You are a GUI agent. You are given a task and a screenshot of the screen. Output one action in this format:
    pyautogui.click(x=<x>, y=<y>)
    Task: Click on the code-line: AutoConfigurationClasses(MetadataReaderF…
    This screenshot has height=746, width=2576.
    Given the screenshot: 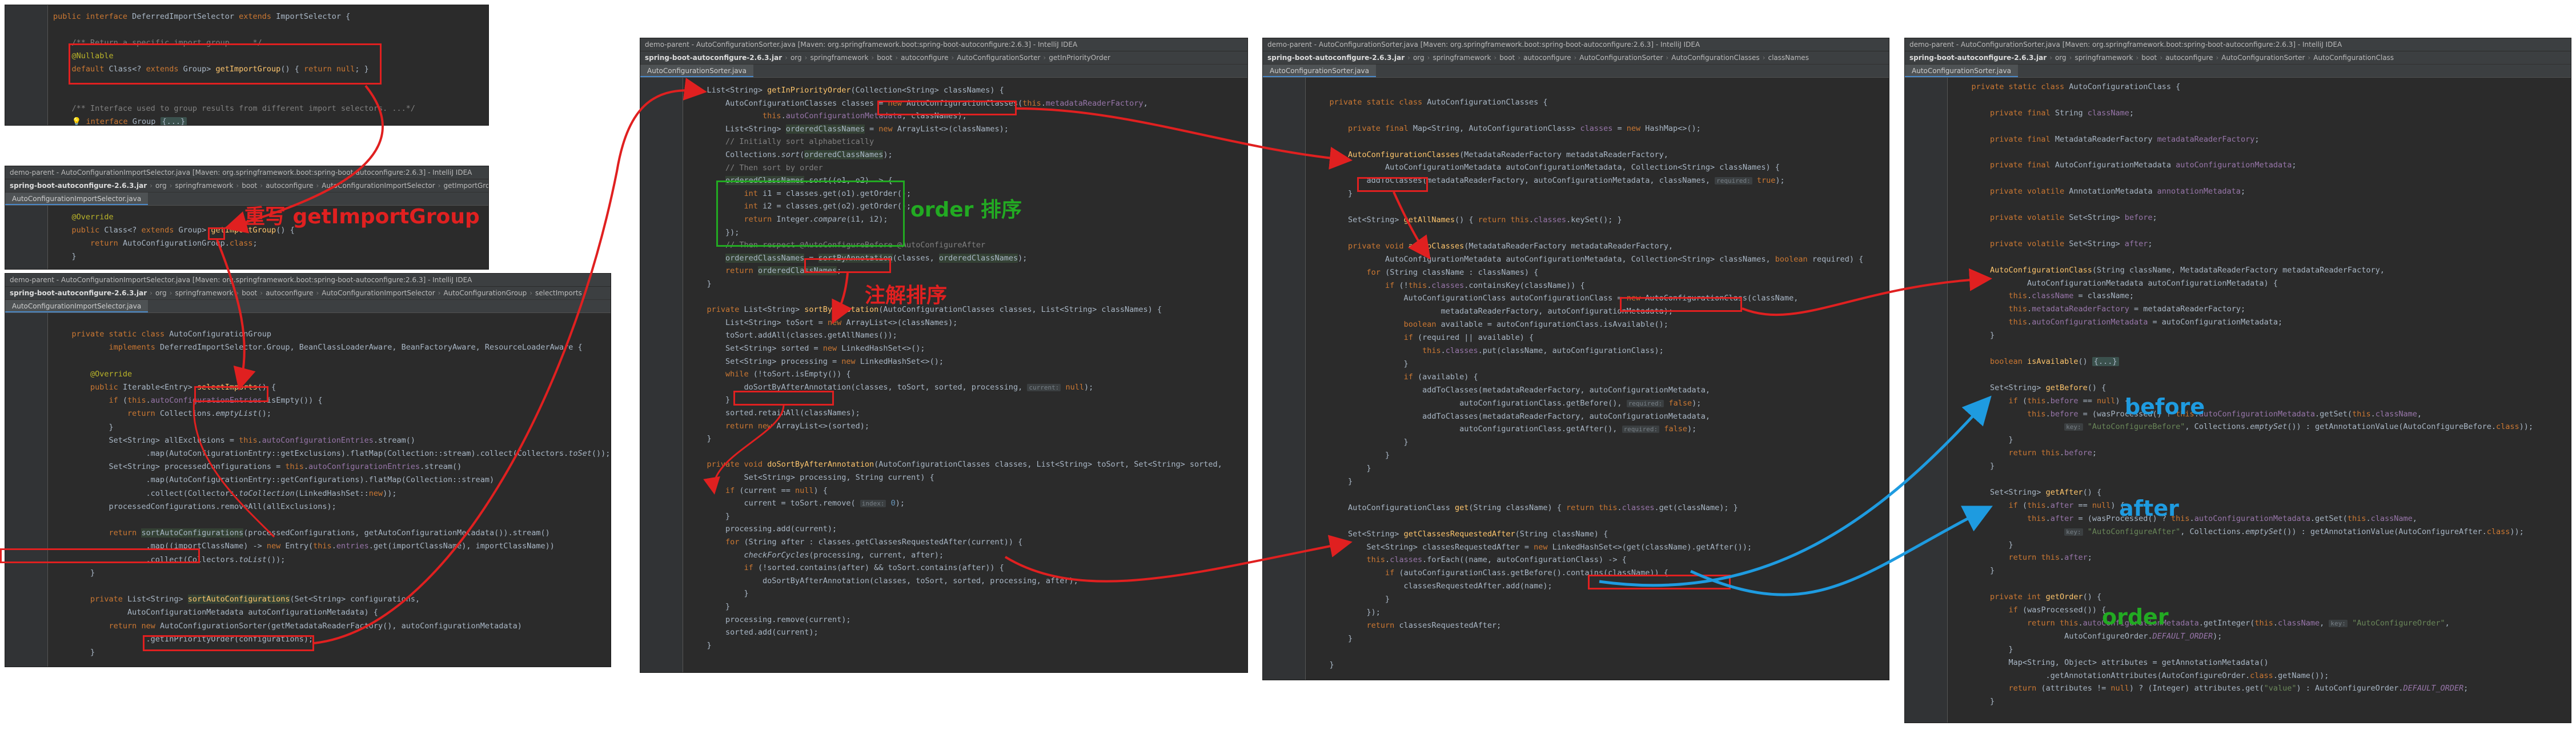 What is the action you would take?
    pyautogui.click(x=1489, y=154)
    